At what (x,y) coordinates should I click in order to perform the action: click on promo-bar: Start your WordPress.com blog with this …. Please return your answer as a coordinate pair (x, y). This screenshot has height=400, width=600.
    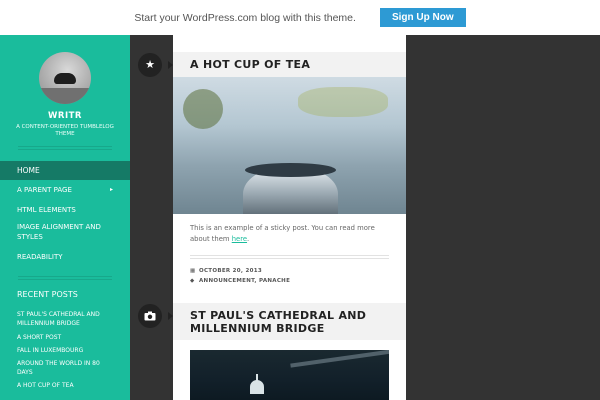
    Looking at the image, I should click on (300, 17).